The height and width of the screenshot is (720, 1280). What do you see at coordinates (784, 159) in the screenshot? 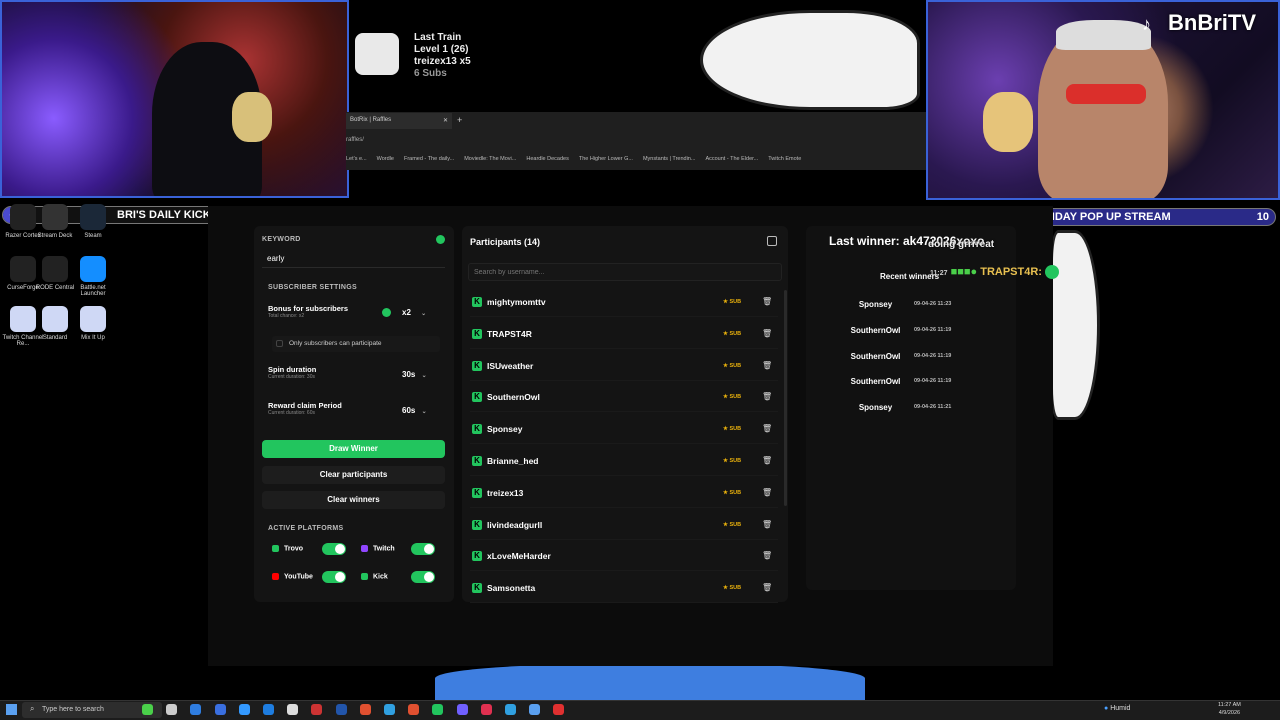
I see `bookmark-link: Twitch Emote` at bounding box center [784, 159].